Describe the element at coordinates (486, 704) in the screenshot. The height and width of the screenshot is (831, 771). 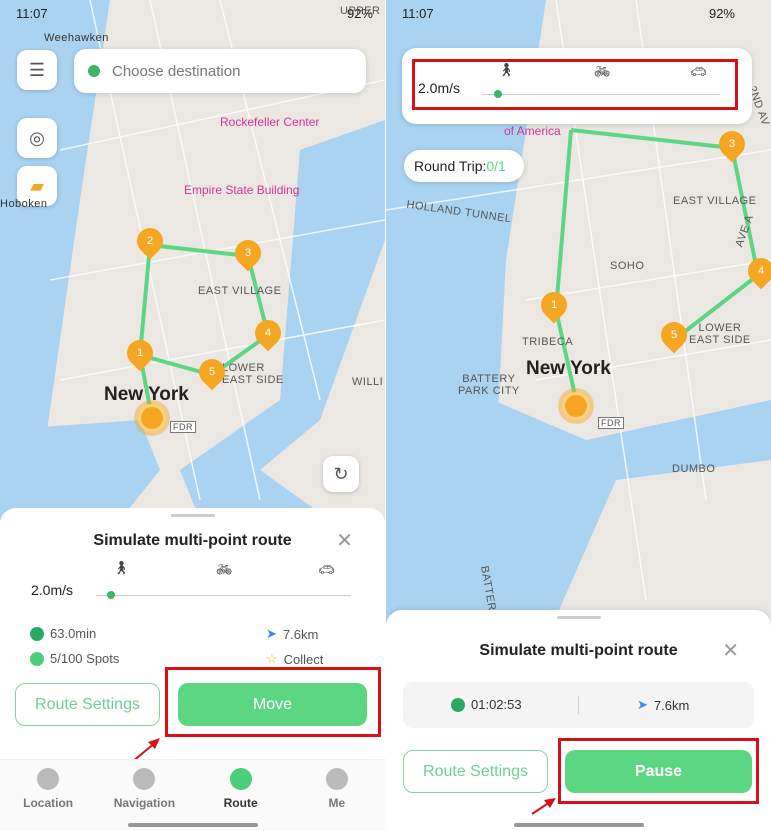
I see `elapsed-time: 01:02:53` at that location.